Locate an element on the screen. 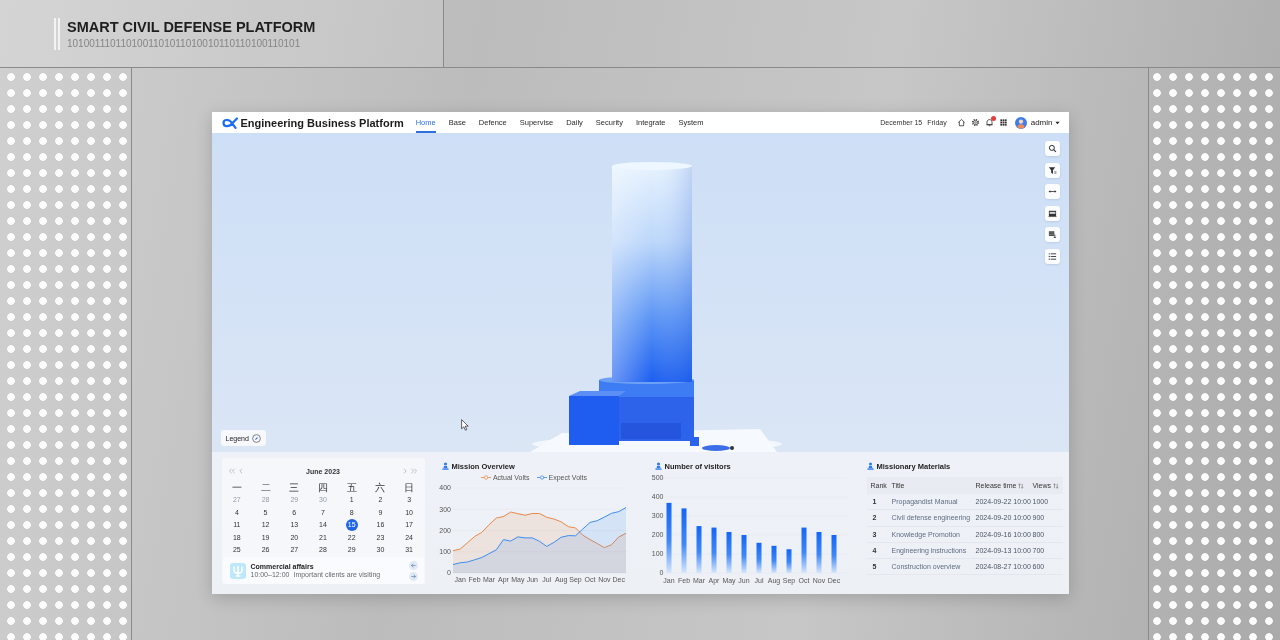 This screenshot has height=640, width=1280. list-icon is located at coordinates (1052, 256).